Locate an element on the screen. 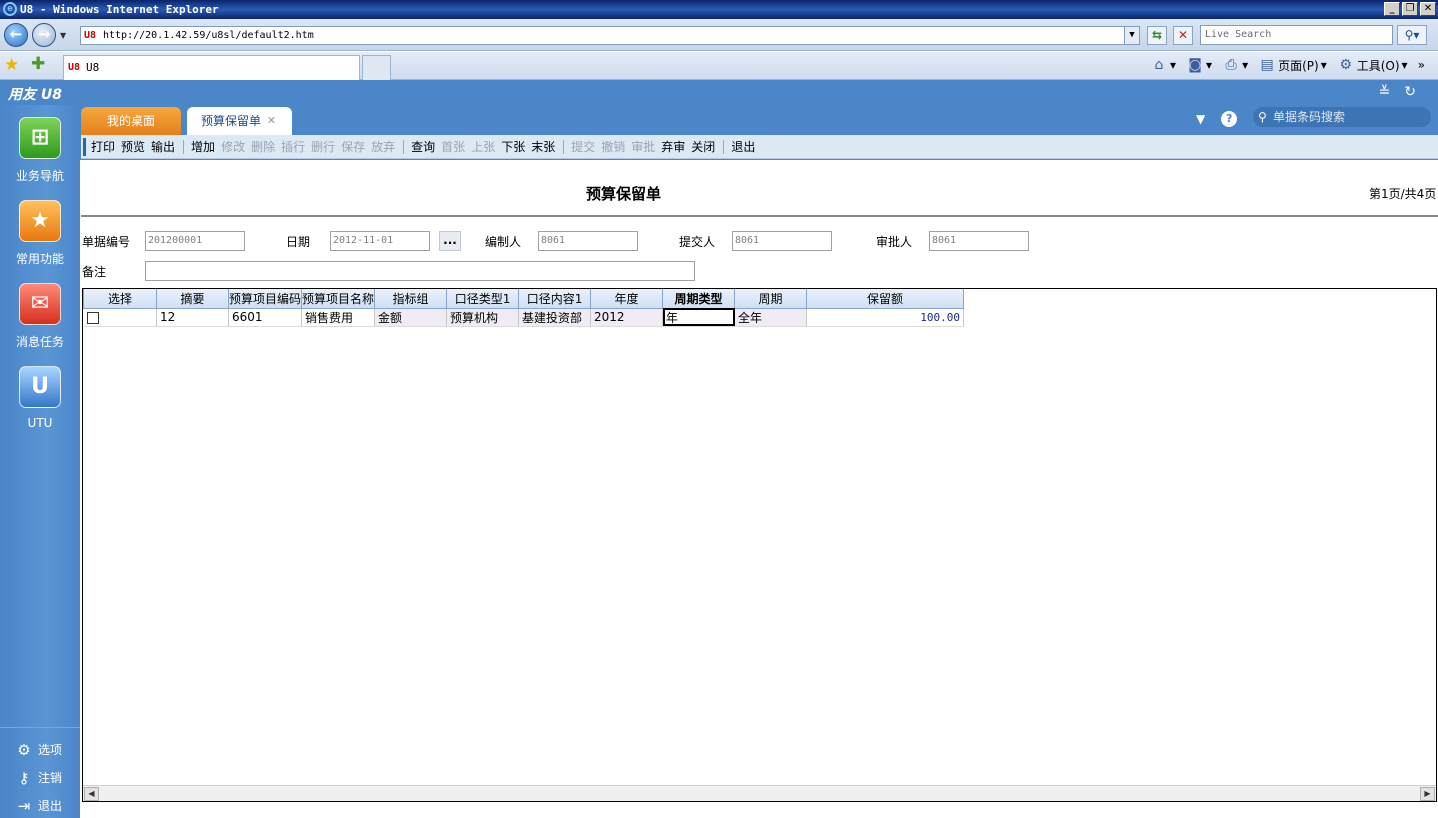 This screenshot has height=818, width=1438. col-header-select: 选择 is located at coordinates (120, 299).